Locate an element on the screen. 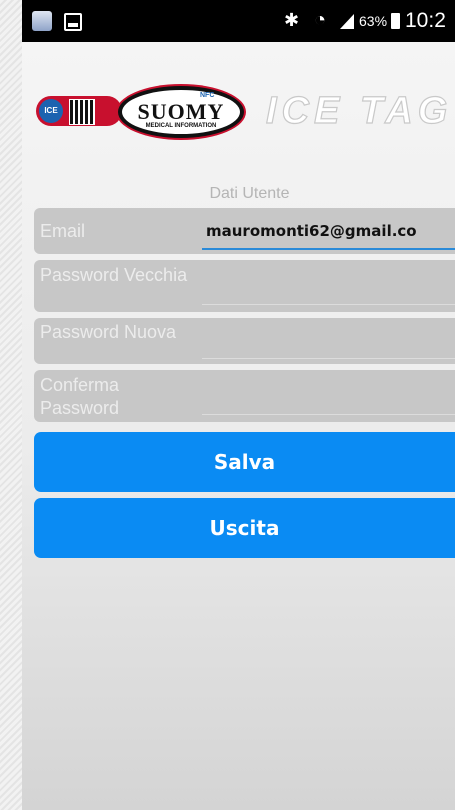 This screenshot has height=810, width=455. section-title: Dati Utente is located at coordinates (249, 193).